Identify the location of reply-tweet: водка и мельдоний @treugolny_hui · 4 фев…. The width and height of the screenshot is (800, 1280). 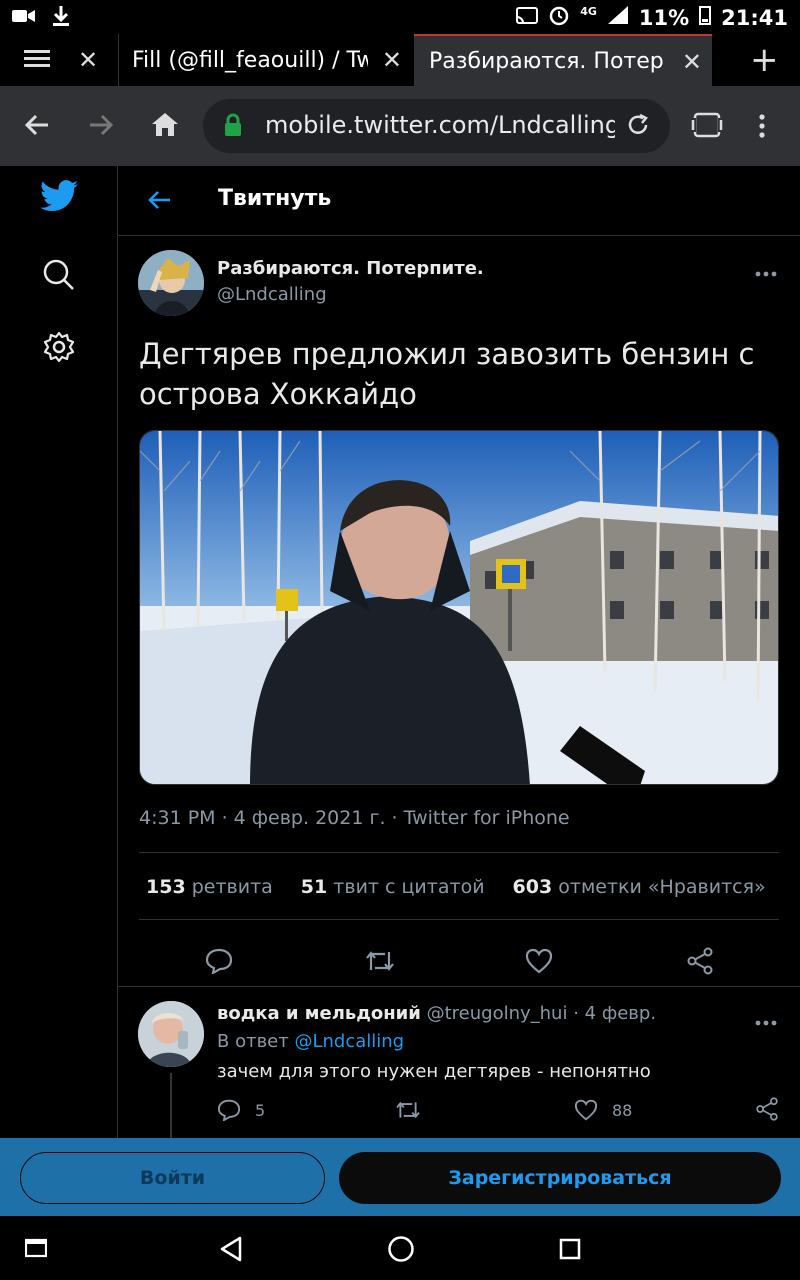
(459, 1062).